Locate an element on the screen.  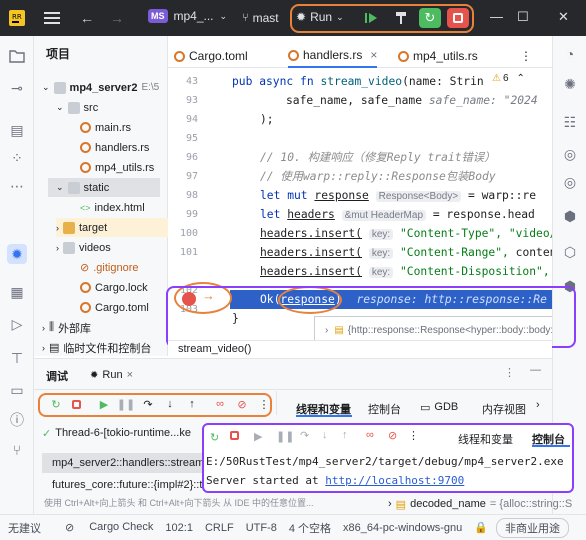
tree-label: Cargo.lock is located at coordinates (121, 287).